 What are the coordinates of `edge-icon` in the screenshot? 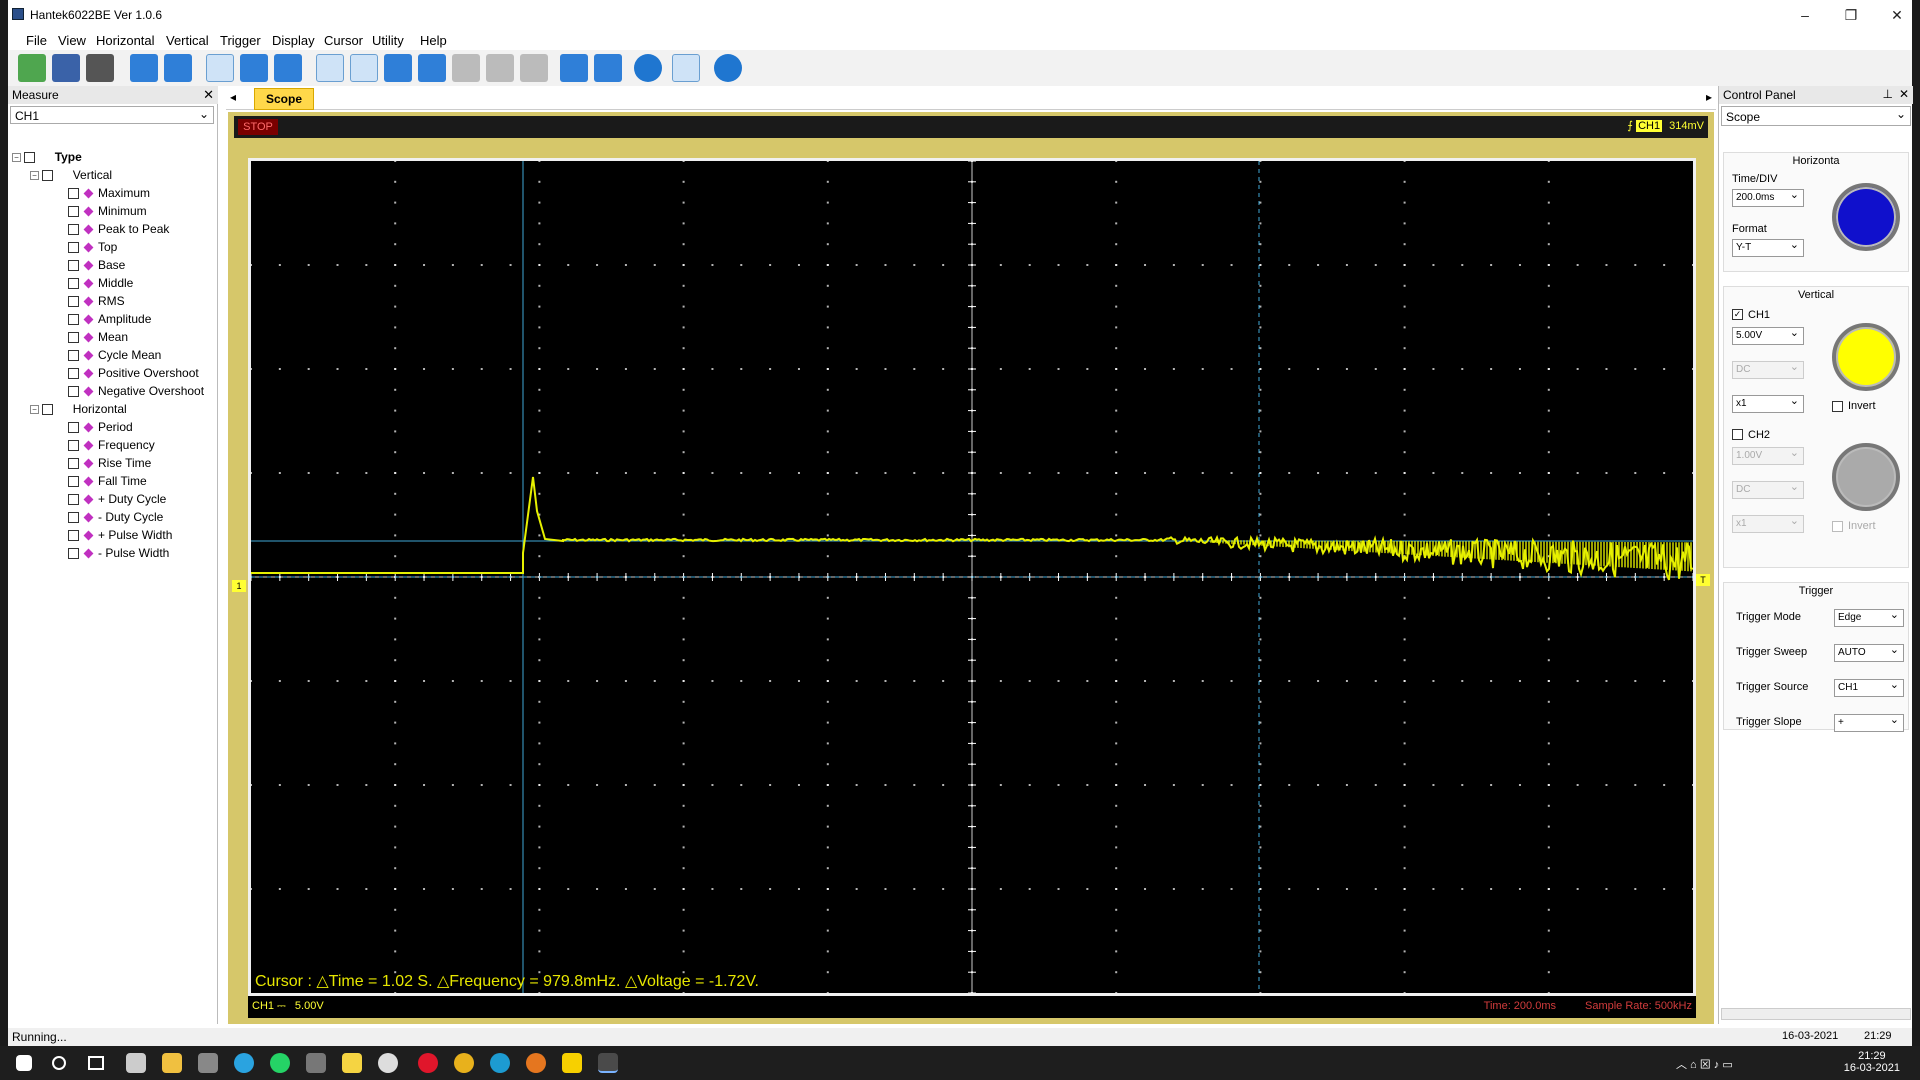 It's located at (500, 1063).